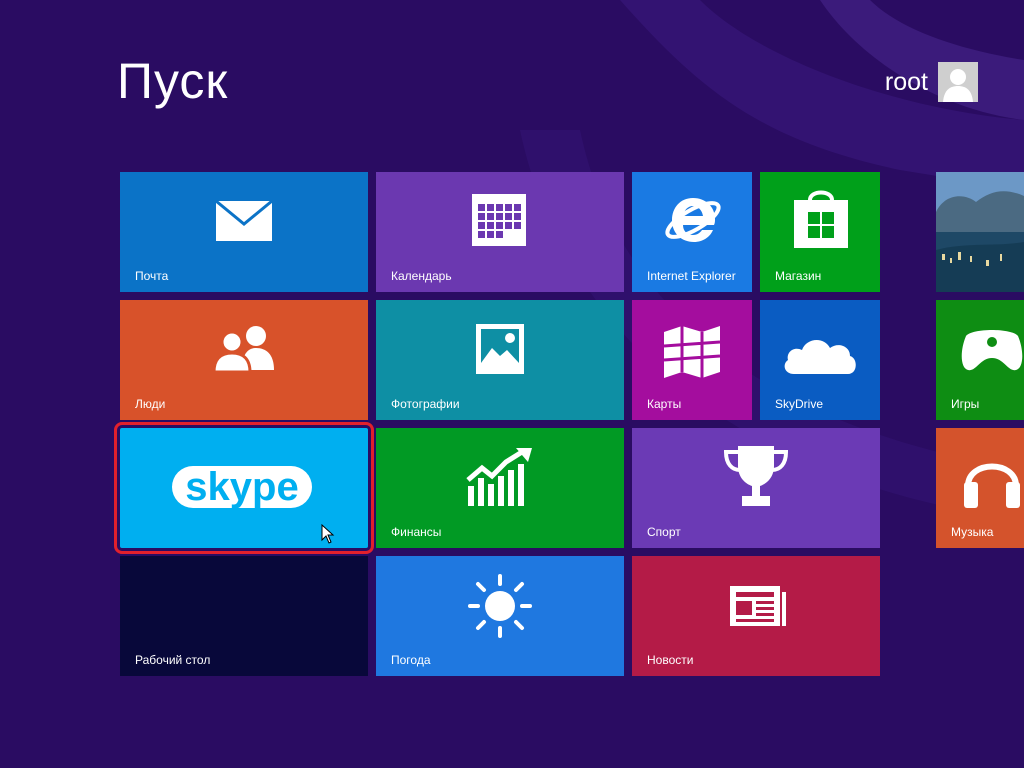 The height and width of the screenshot is (768, 1024). I want to click on tile-label: SkyDrive, so click(799, 404).